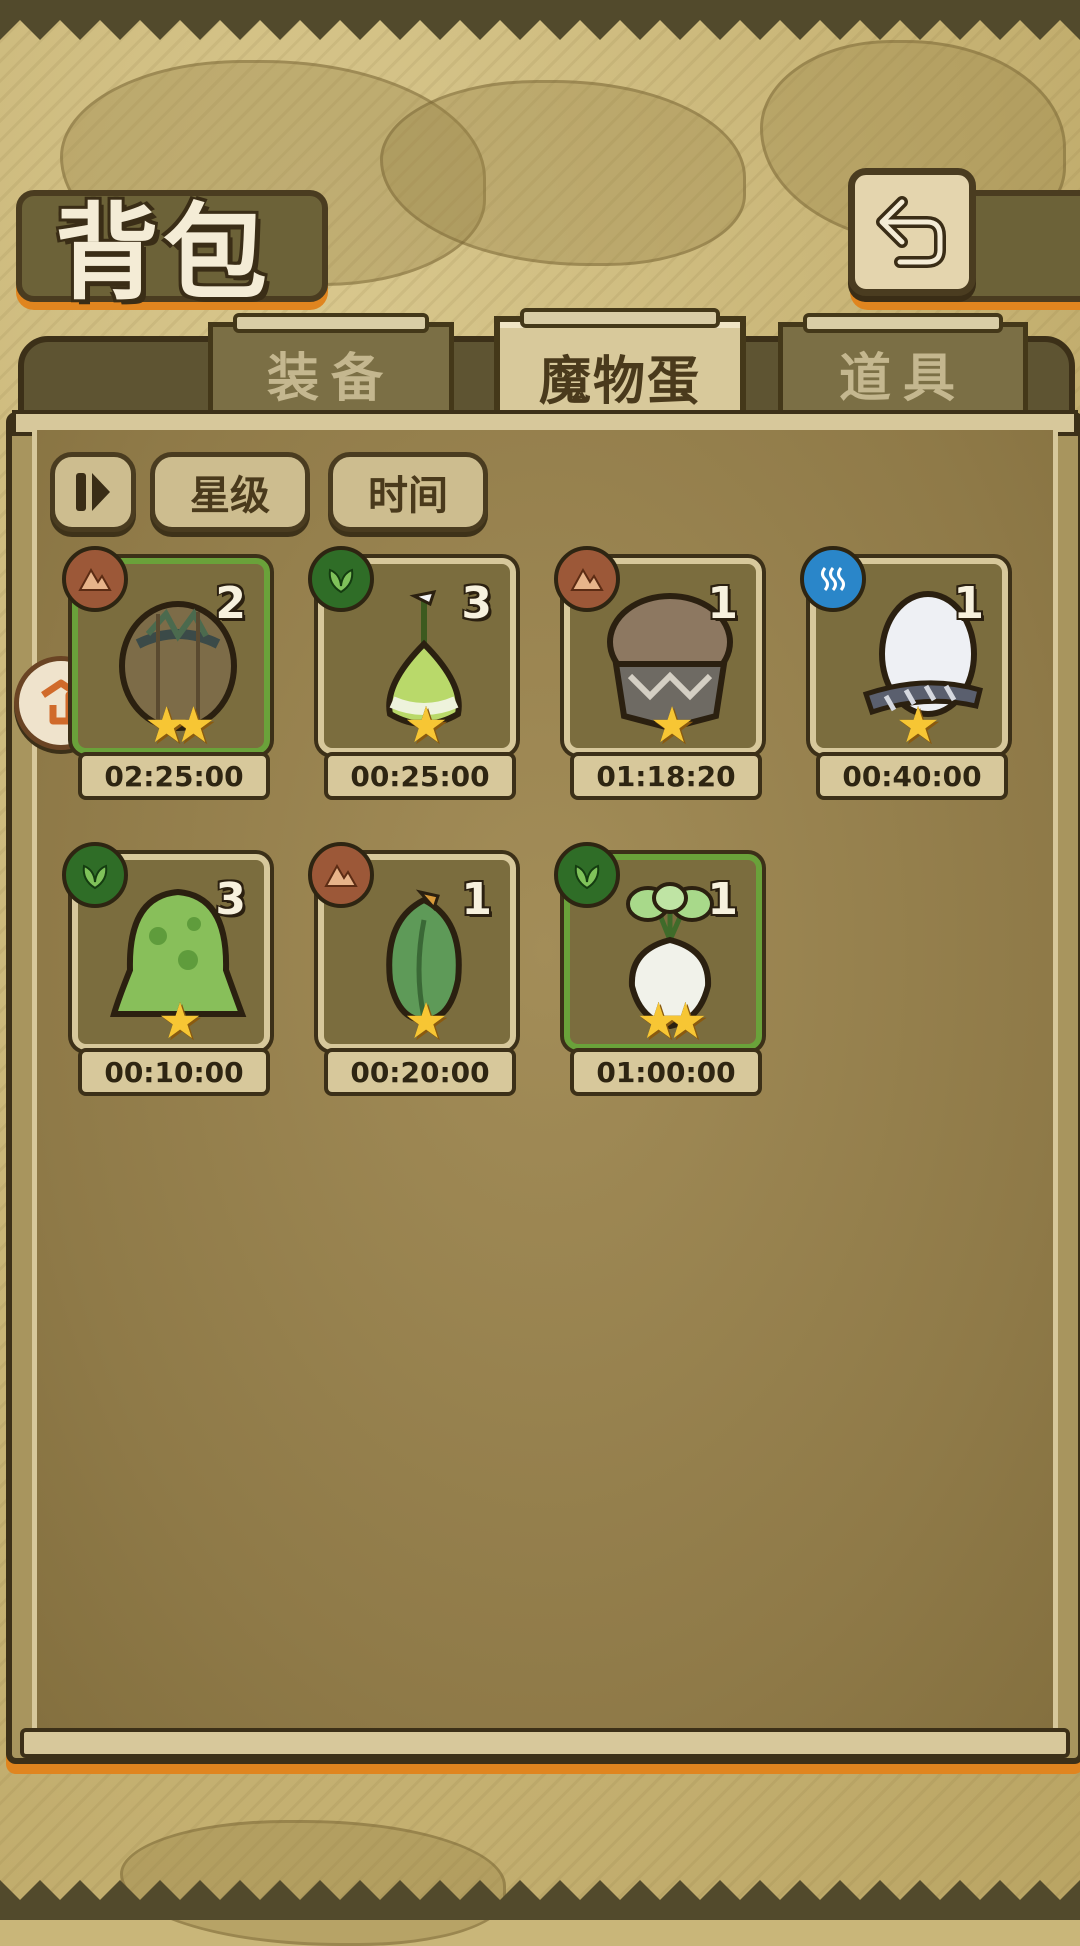 The width and height of the screenshot is (1080, 1946). I want to click on tab-items-label: 道具, so click(902, 378).